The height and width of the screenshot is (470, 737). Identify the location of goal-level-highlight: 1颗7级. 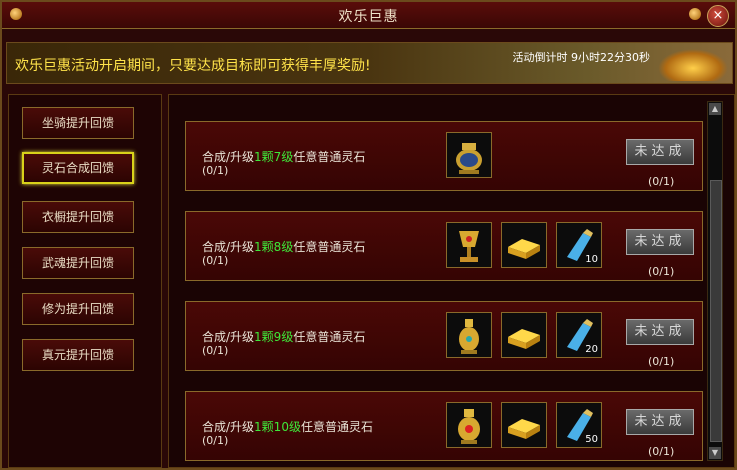
(274, 157).